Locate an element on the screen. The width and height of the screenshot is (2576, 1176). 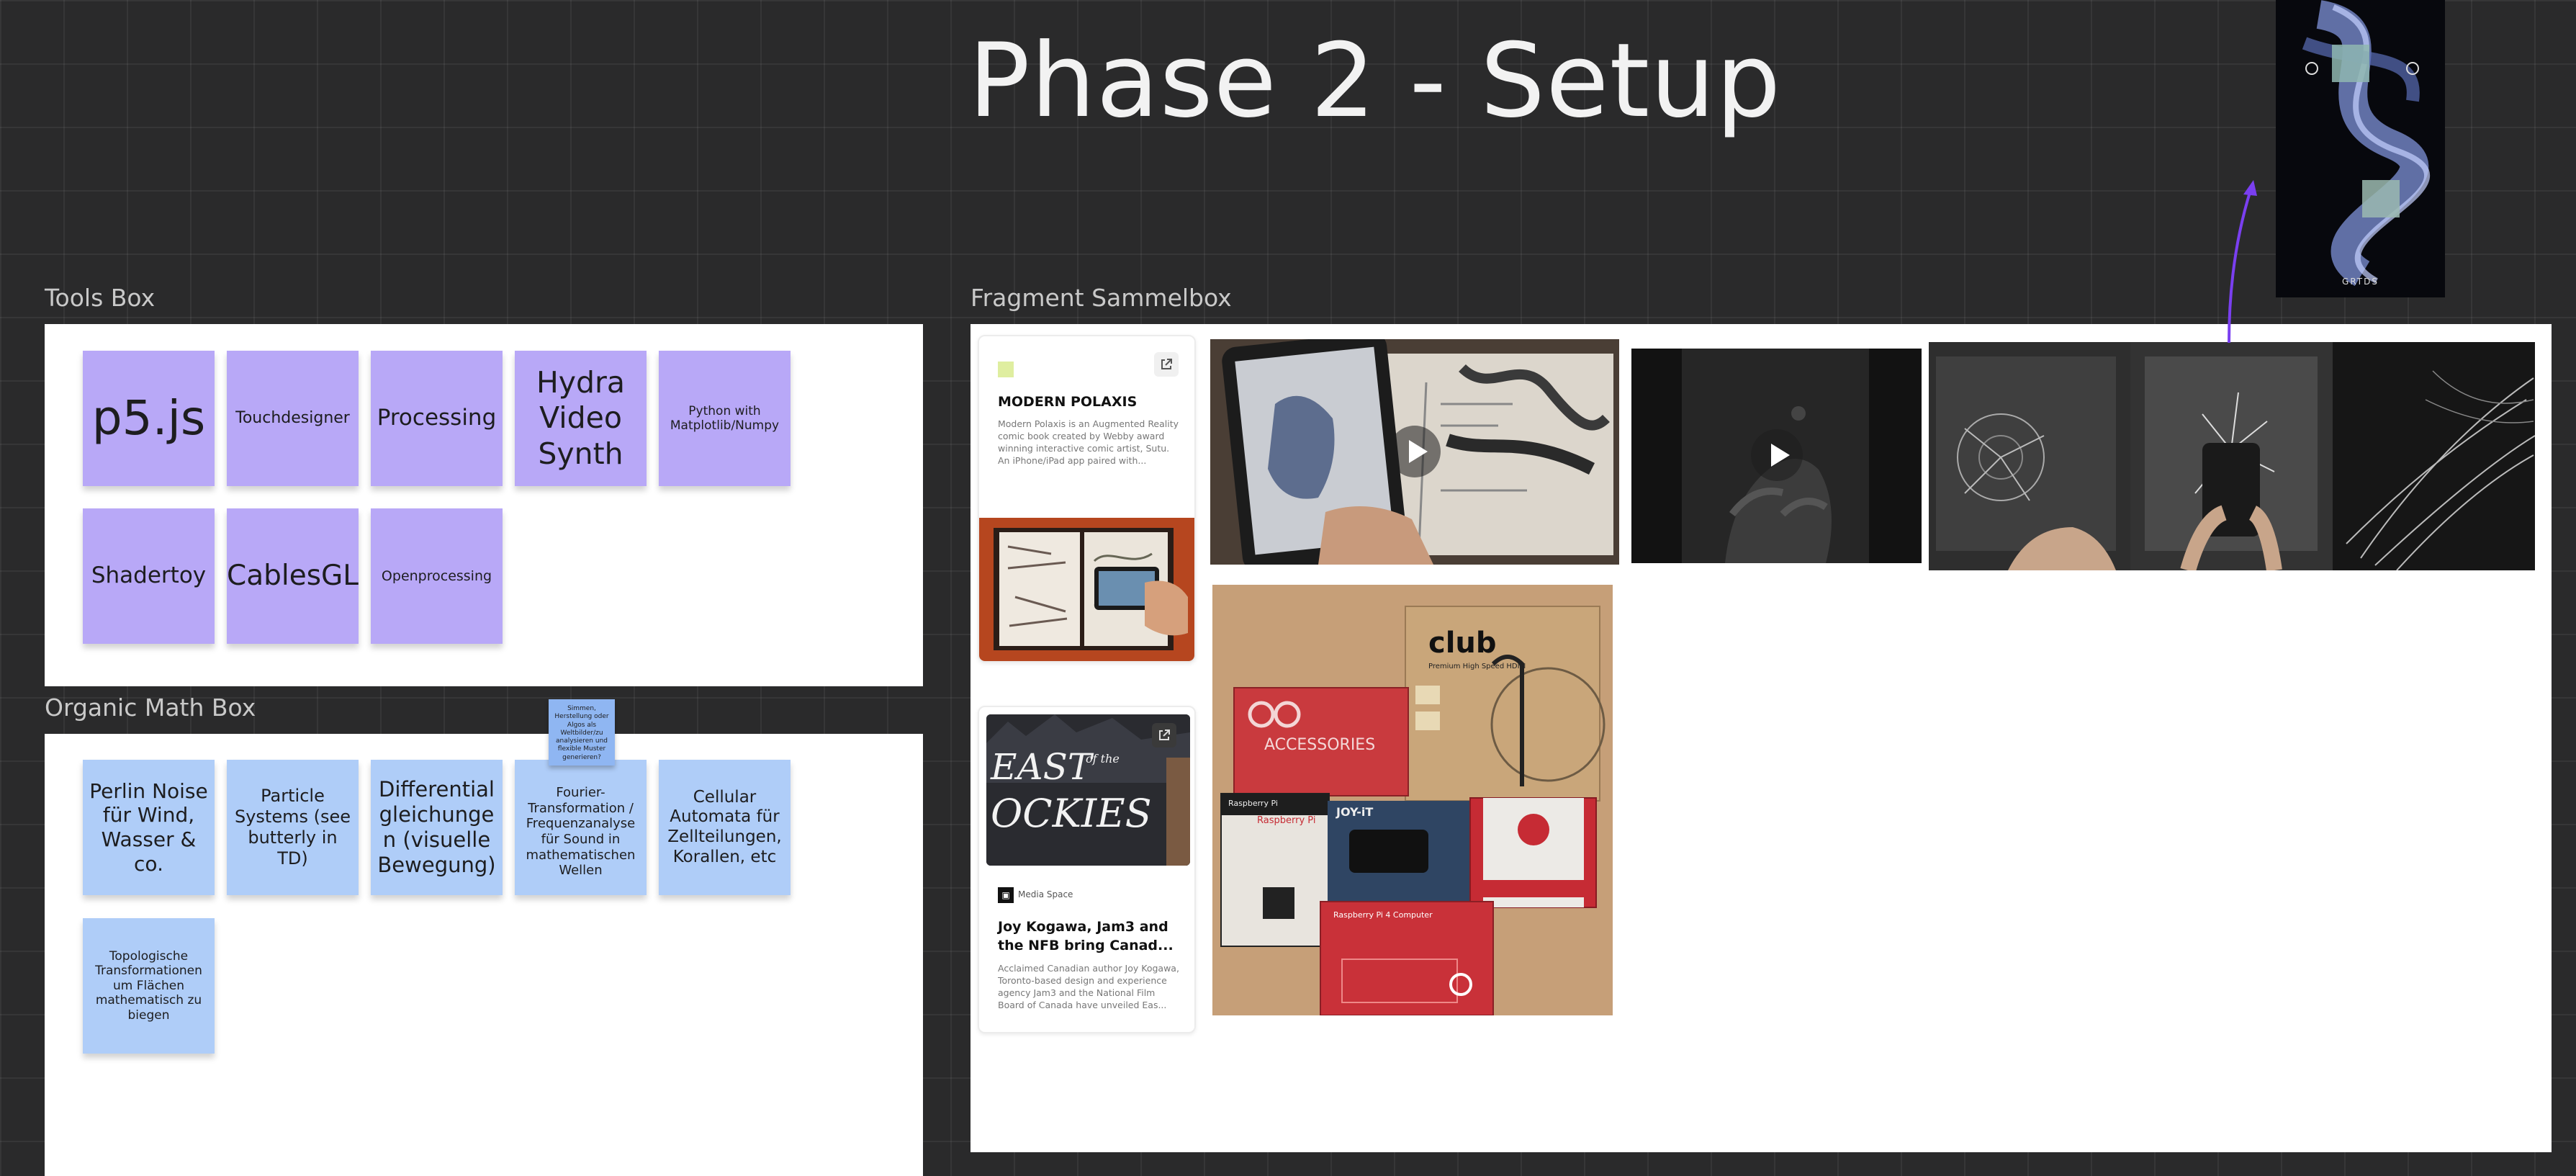
thumb-text-of-the: of the is located at coordinates (1103, 759).